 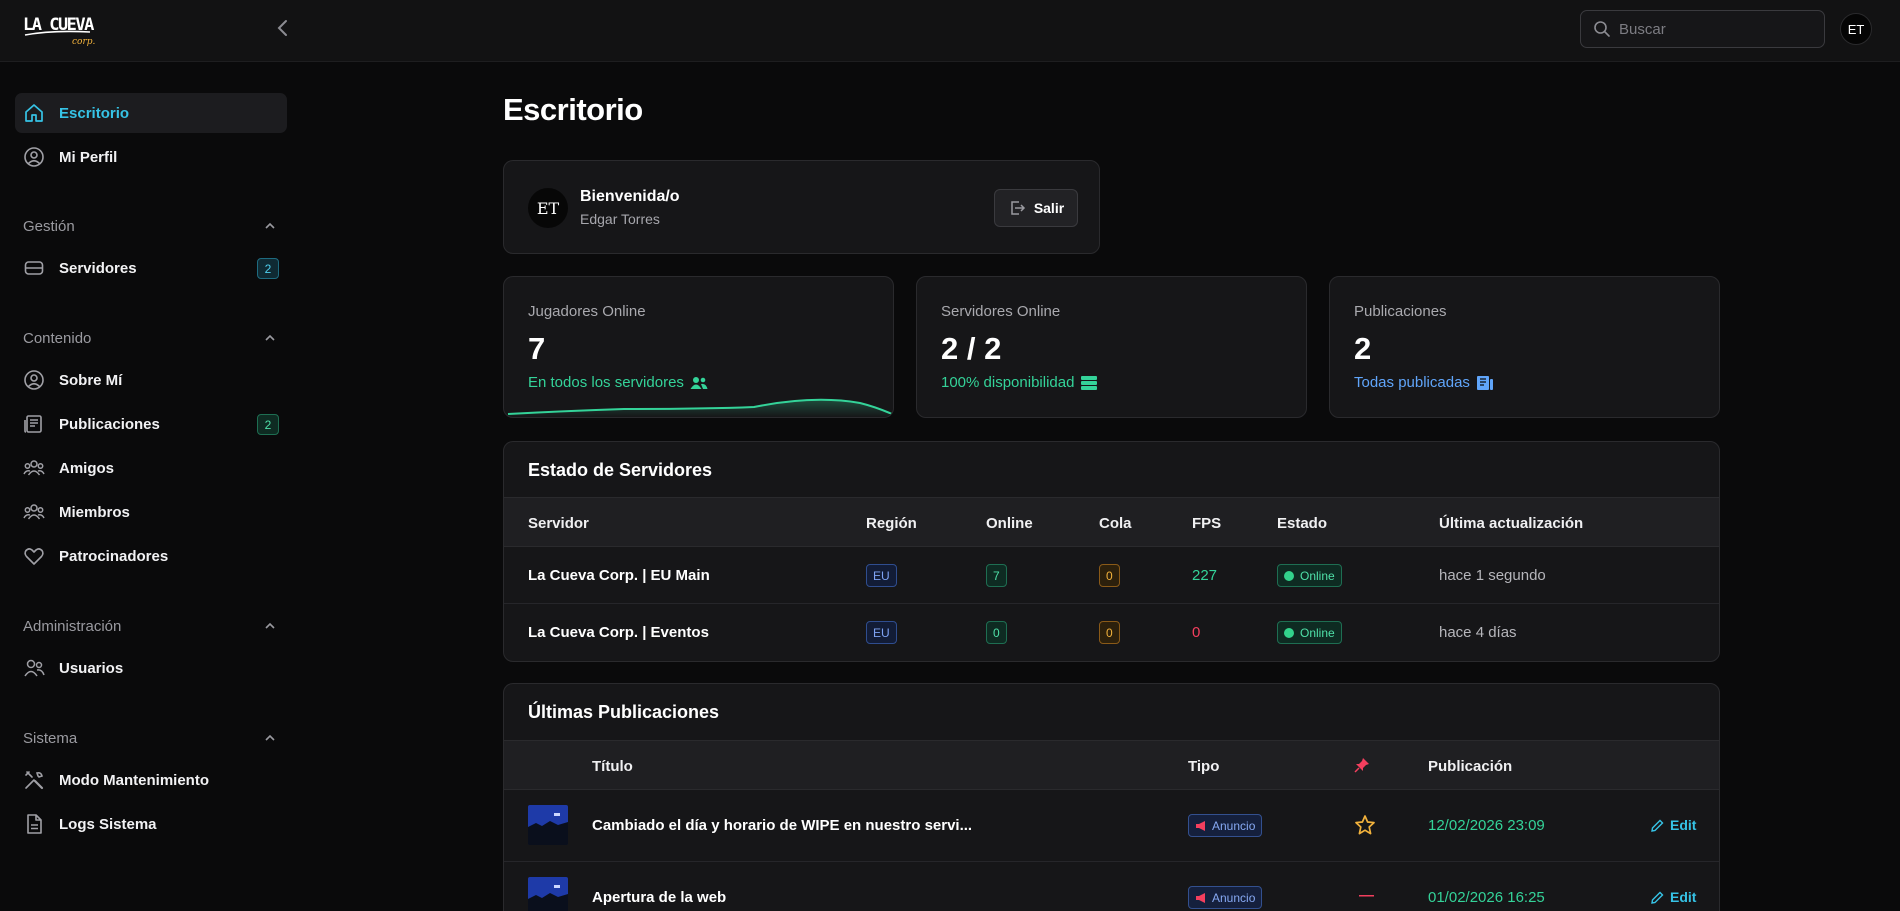 What do you see at coordinates (114, 556) in the screenshot?
I see `sidebar-item-label: Patrocinadores` at bounding box center [114, 556].